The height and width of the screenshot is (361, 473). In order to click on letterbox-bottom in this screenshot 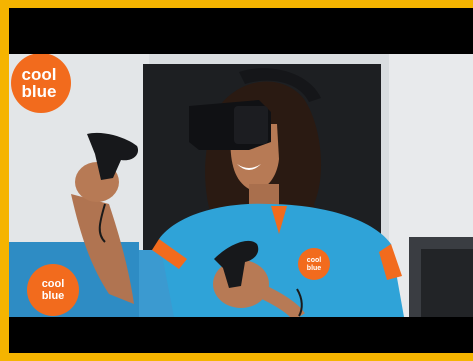, I will do `click(241, 335)`.